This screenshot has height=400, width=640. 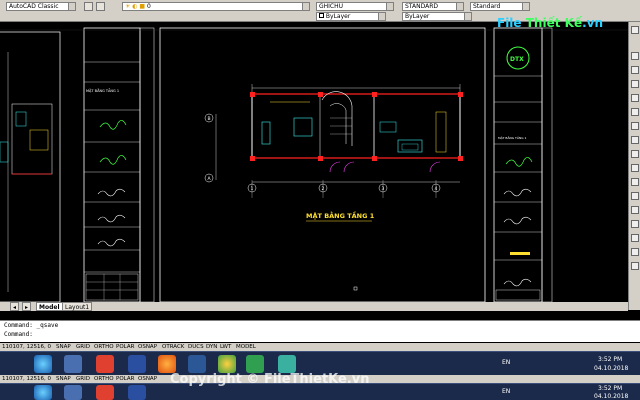 What do you see at coordinates (509, 23) in the screenshot?
I see `brand-part-1: File` at bounding box center [509, 23].